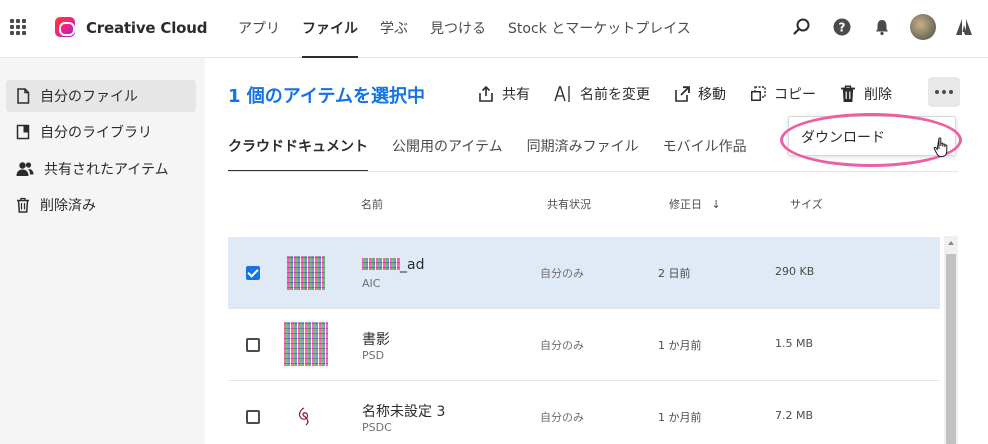  Describe the element at coordinates (716, 204) in the screenshot. I see `sort-arrow-icon: ↓` at that location.